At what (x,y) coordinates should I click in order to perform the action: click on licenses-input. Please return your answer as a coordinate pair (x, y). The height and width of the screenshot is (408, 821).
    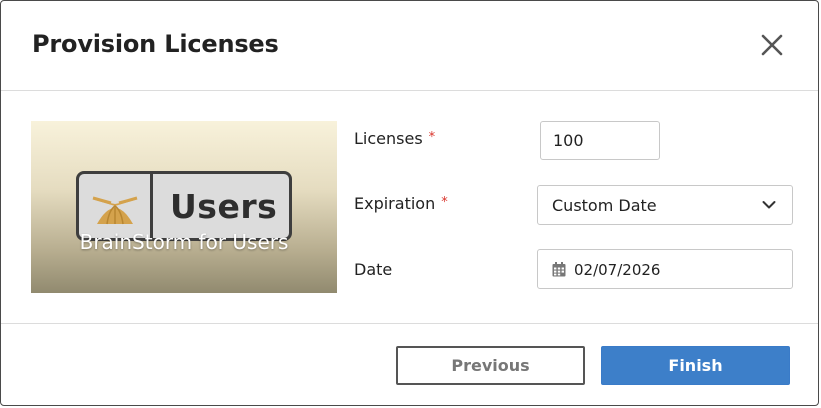
    Looking at the image, I should click on (600, 140).